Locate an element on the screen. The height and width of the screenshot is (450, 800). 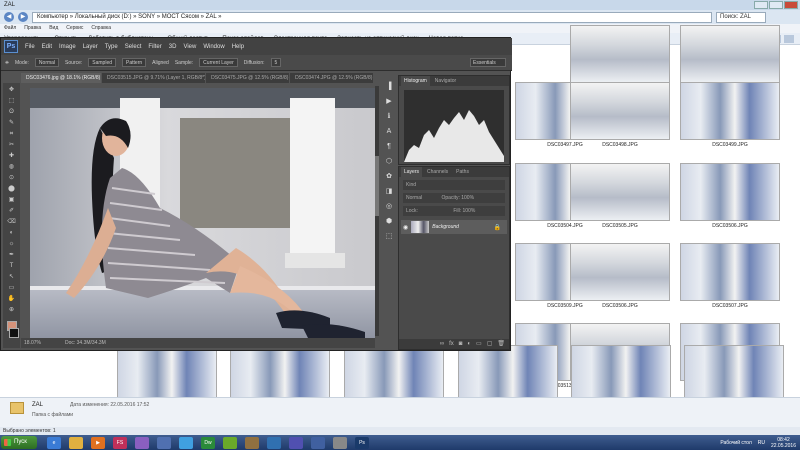
dock-icon-8: ◎ is located at coordinates (389, 206).